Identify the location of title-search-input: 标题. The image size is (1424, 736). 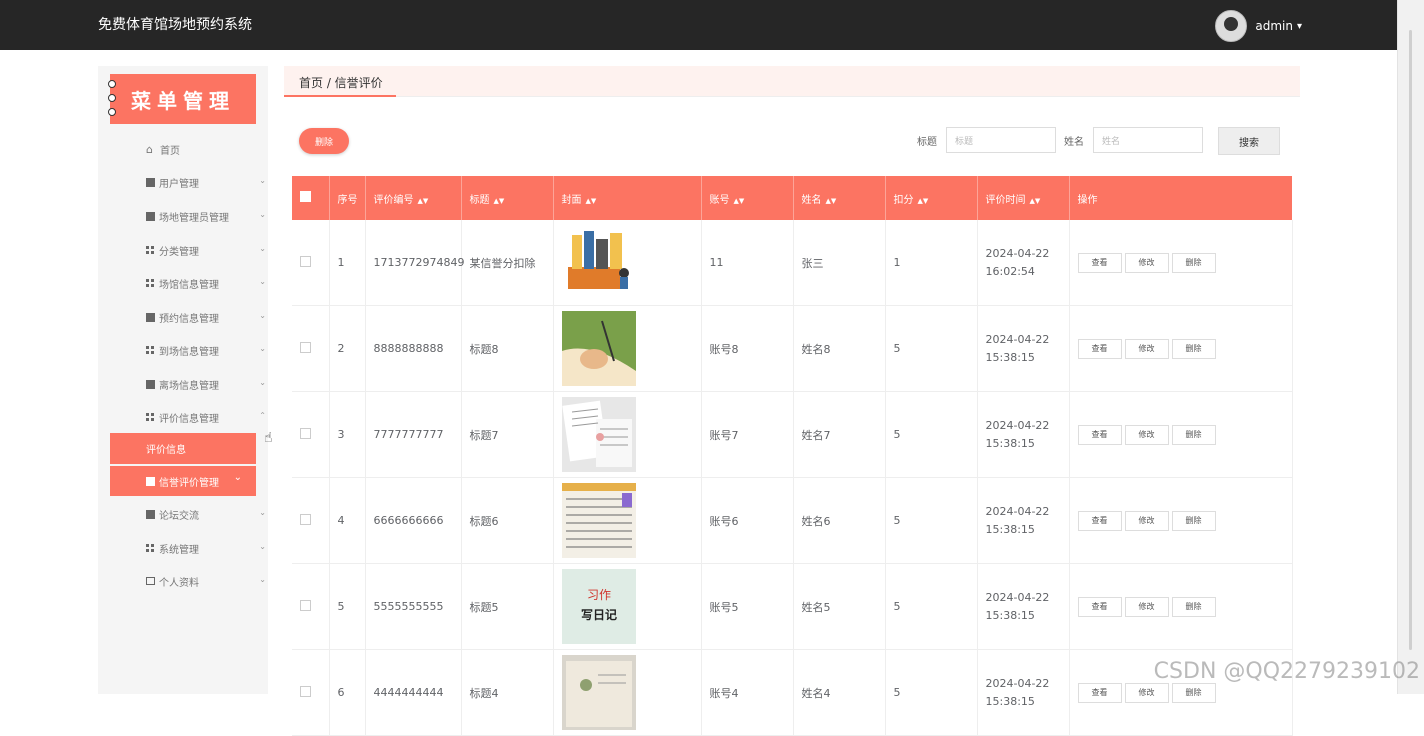
(1001, 140).